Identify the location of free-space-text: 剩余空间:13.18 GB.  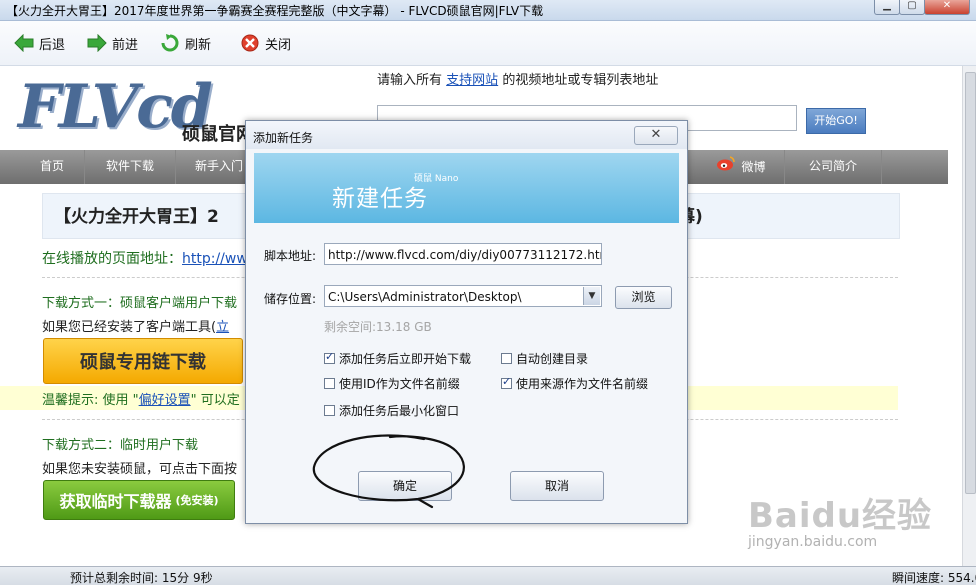
(378, 327).